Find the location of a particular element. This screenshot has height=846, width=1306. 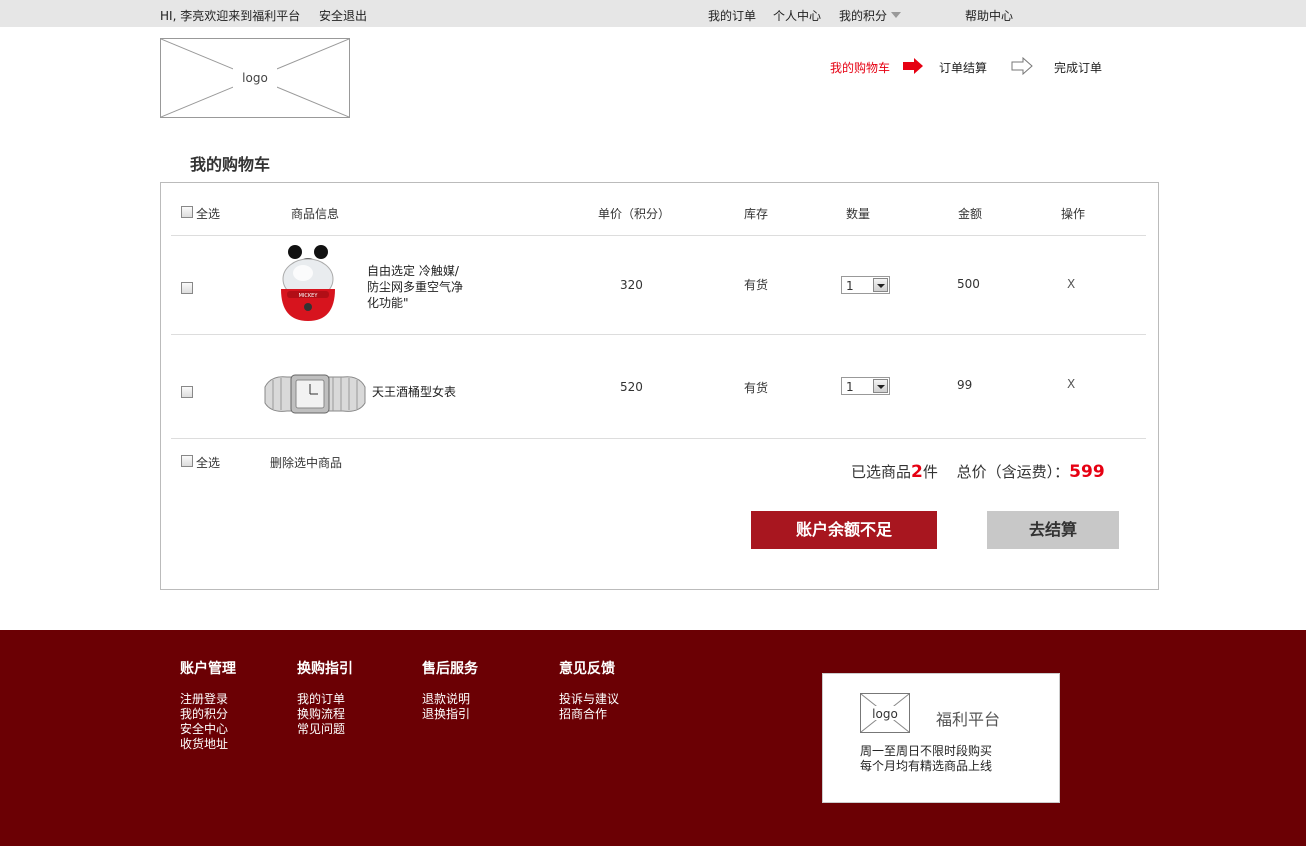

selected-suffix: 件 is located at coordinates (930, 472).